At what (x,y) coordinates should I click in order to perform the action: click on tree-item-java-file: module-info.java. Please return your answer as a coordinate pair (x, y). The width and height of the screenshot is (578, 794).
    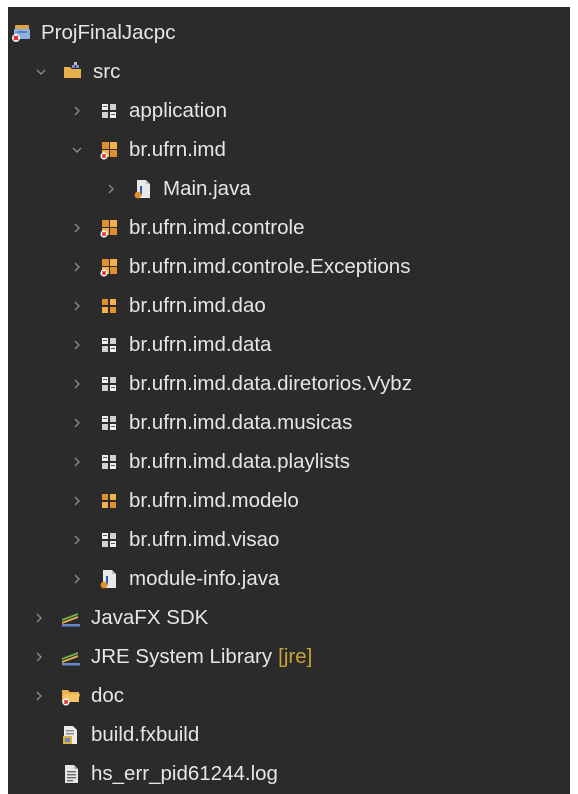
    Looking at the image, I should click on (289, 579).